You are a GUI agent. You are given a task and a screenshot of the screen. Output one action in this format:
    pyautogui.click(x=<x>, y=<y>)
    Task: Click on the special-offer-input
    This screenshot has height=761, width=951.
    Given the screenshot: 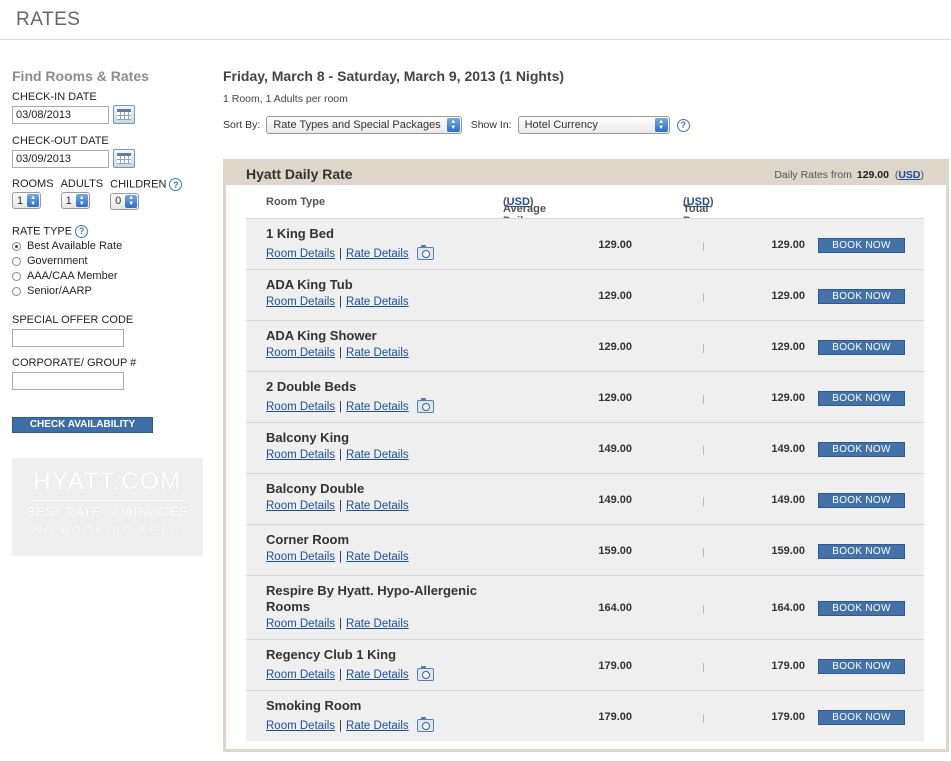 What is the action you would take?
    pyautogui.click(x=68, y=337)
    